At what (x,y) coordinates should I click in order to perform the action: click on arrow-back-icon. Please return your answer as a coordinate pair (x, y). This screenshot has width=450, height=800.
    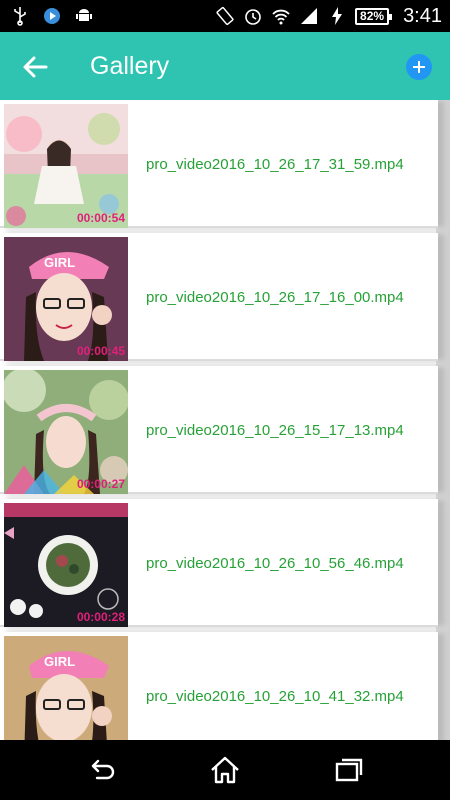
    Looking at the image, I should click on (35, 67).